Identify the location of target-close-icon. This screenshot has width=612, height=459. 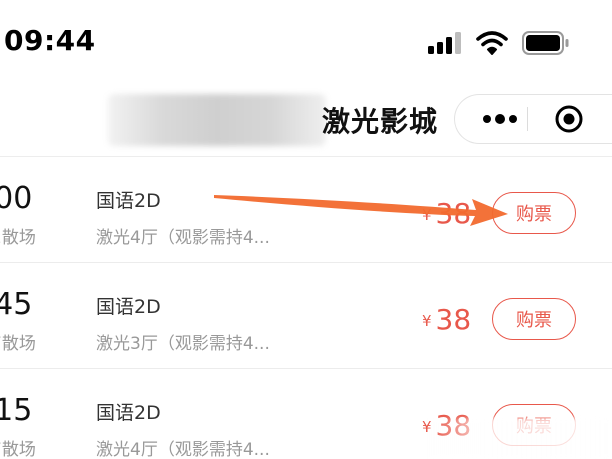
(569, 119).